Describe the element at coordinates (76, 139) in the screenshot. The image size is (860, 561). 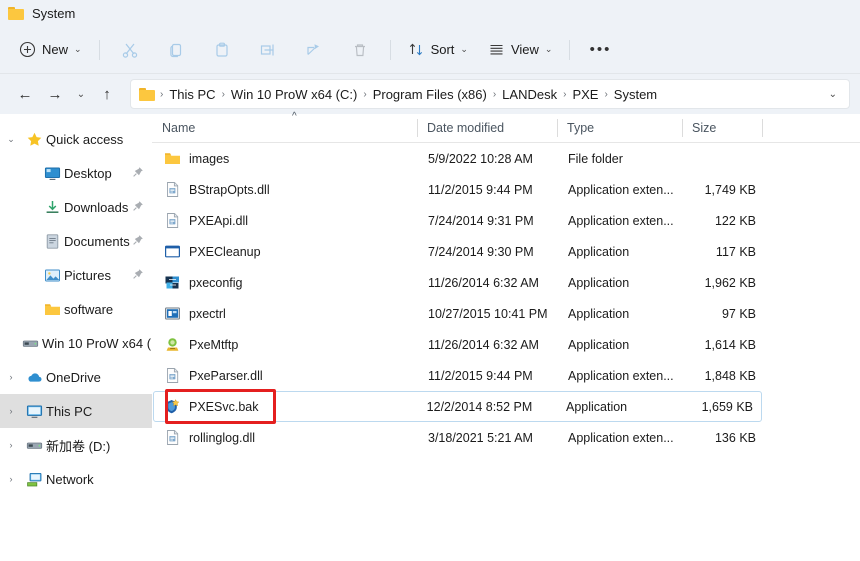
I see `sidebar-item-quick-access: ⌄ Quick access` at that location.